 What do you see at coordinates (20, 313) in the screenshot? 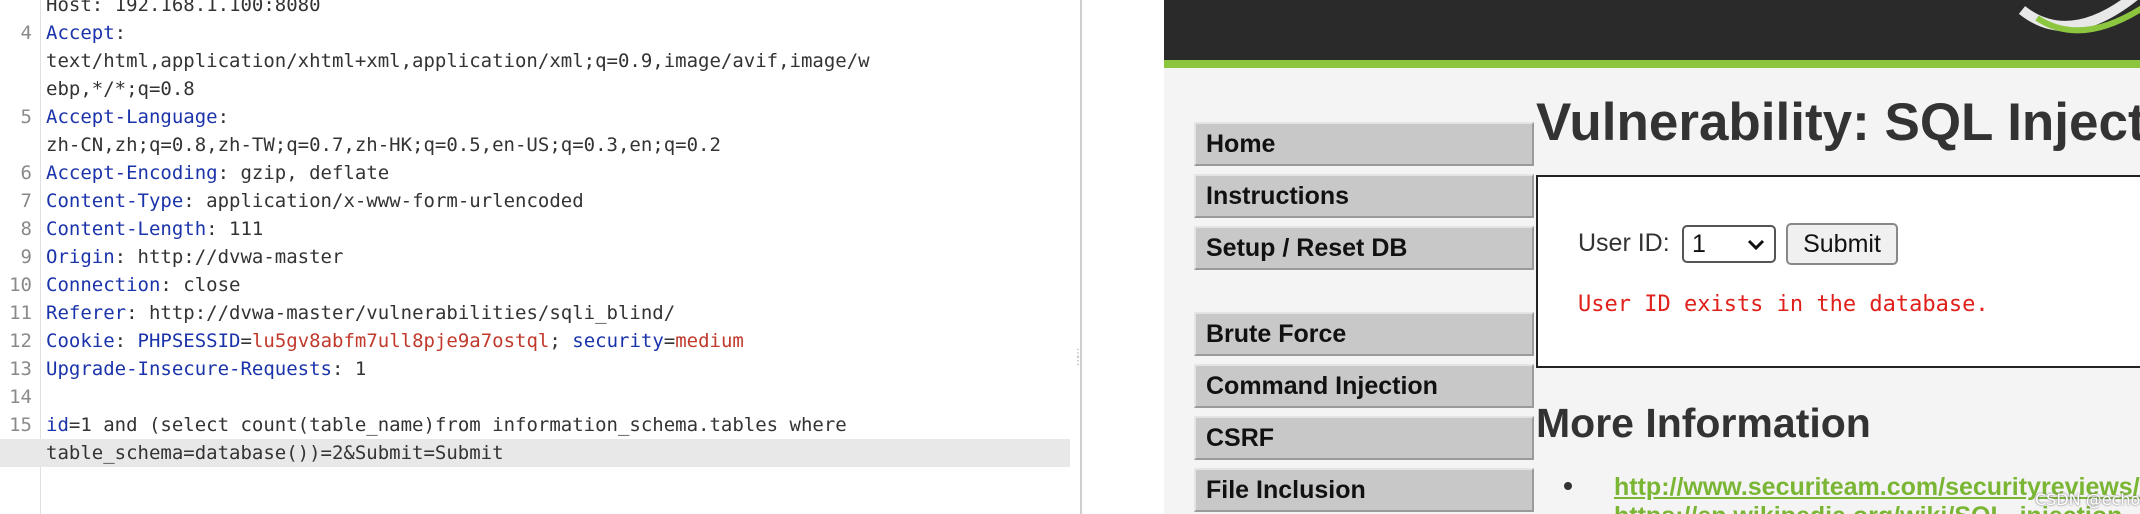
I see `line-number: 11` at bounding box center [20, 313].